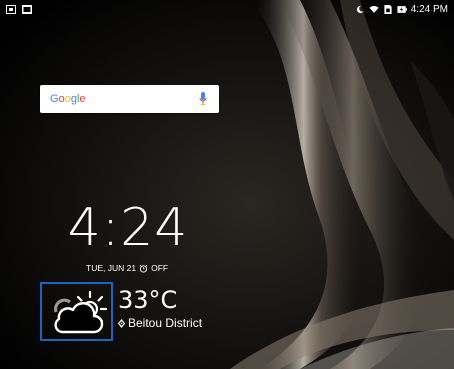  Describe the element at coordinates (147, 300) in the screenshot. I see `weather-temperature: 33°C` at that location.